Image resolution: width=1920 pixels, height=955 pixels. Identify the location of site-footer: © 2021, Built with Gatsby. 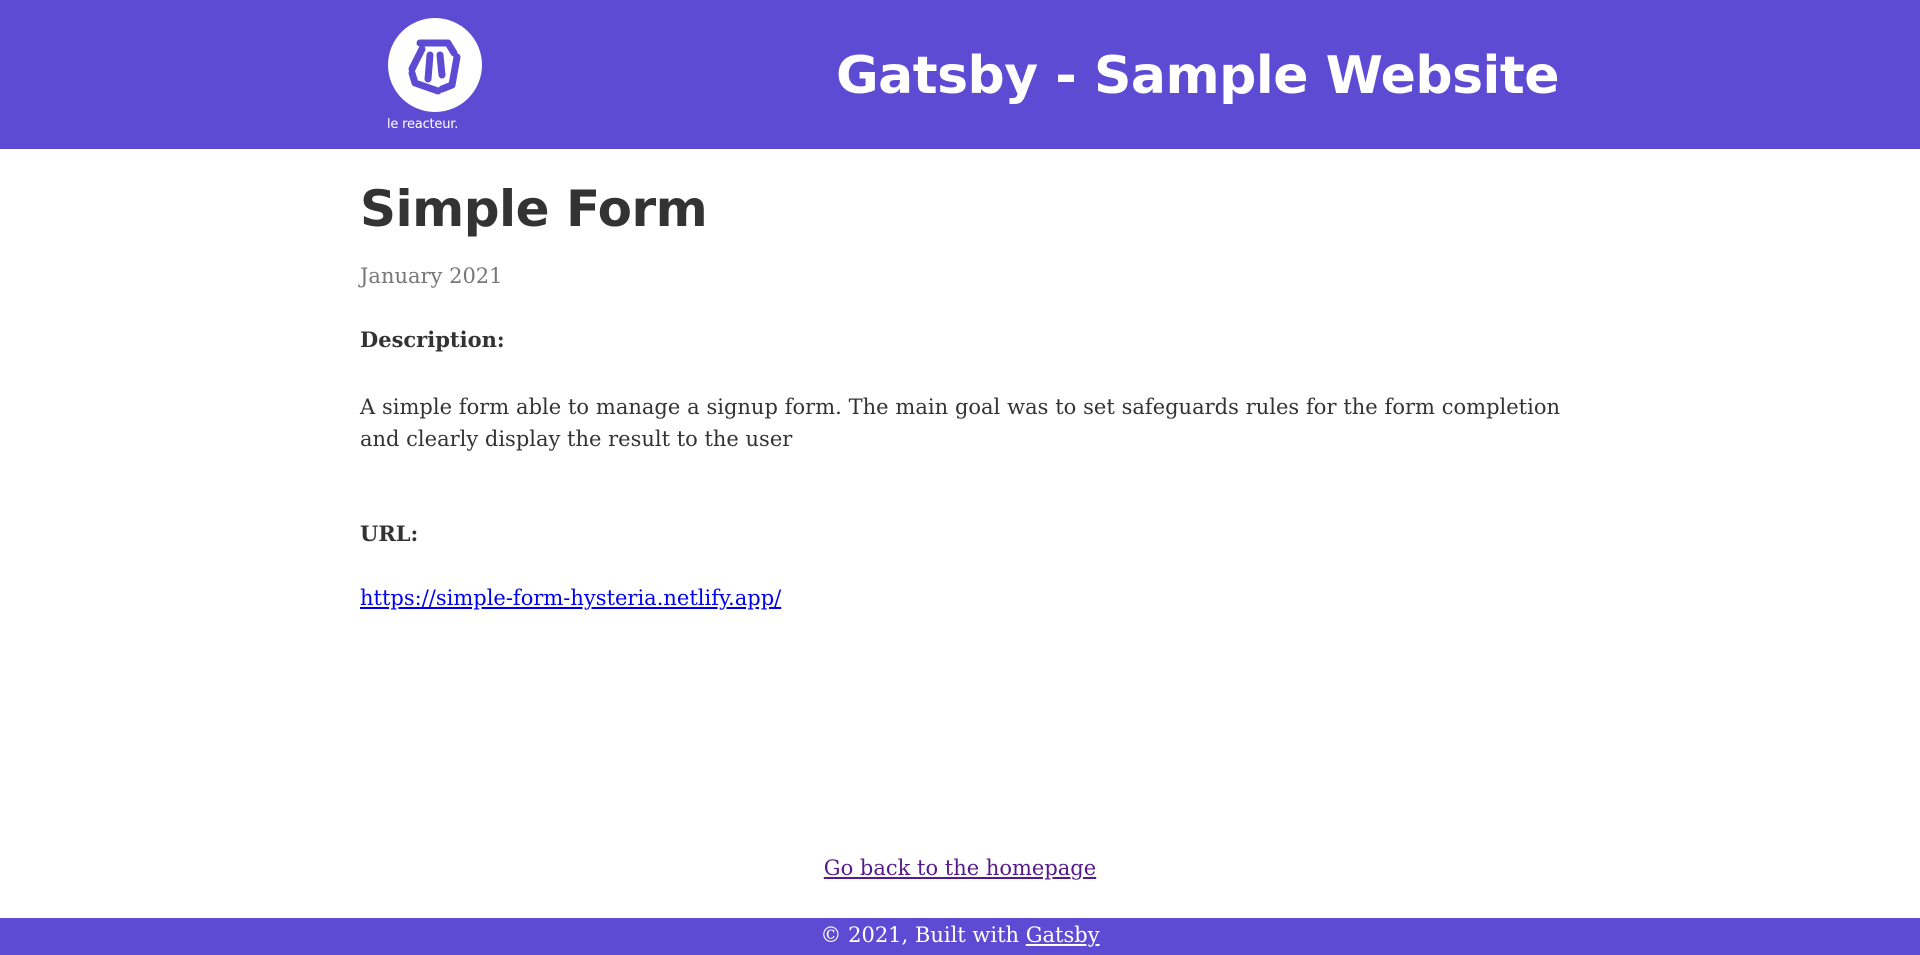
(960, 936).